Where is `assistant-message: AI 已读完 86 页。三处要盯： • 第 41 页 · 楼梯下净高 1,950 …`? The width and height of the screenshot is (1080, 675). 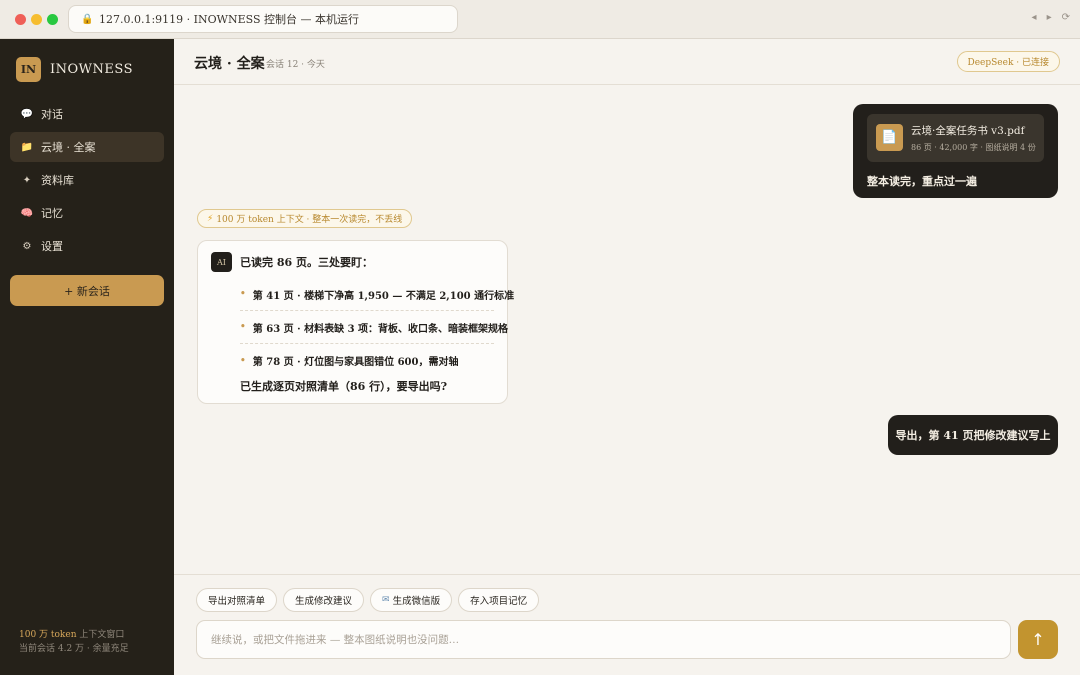
assistant-message: AI 已读完 86 页。三处要盯： • 第 41 页 · 楼梯下净高 1,950 … is located at coordinates (355, 322).